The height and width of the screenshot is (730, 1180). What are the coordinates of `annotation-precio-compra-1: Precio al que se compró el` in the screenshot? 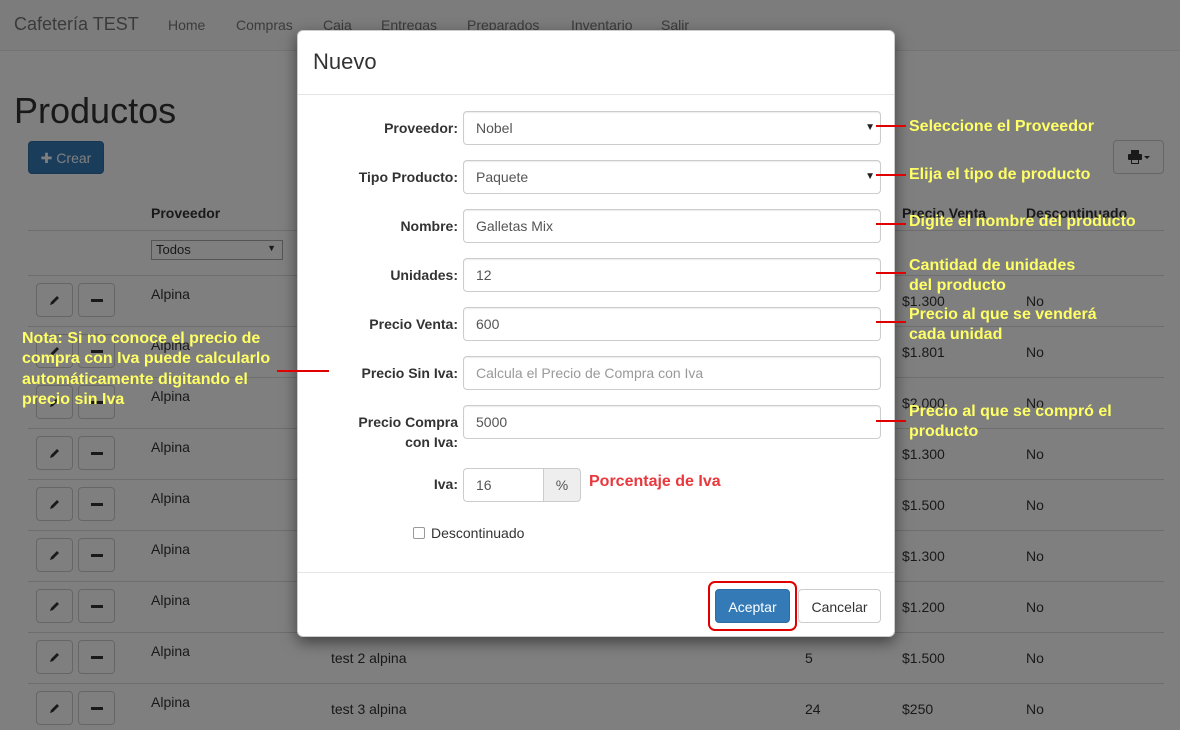 It's located at (1010, 411).